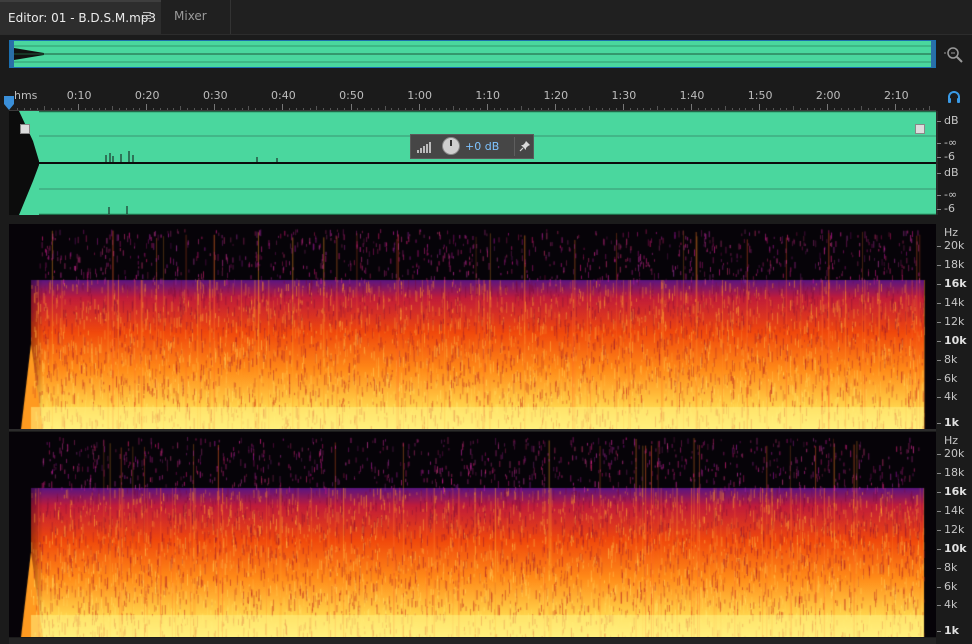 The height and width of the screenshot is (644, 972). I want to click on db-scale-label: -6, so click(949, 156).